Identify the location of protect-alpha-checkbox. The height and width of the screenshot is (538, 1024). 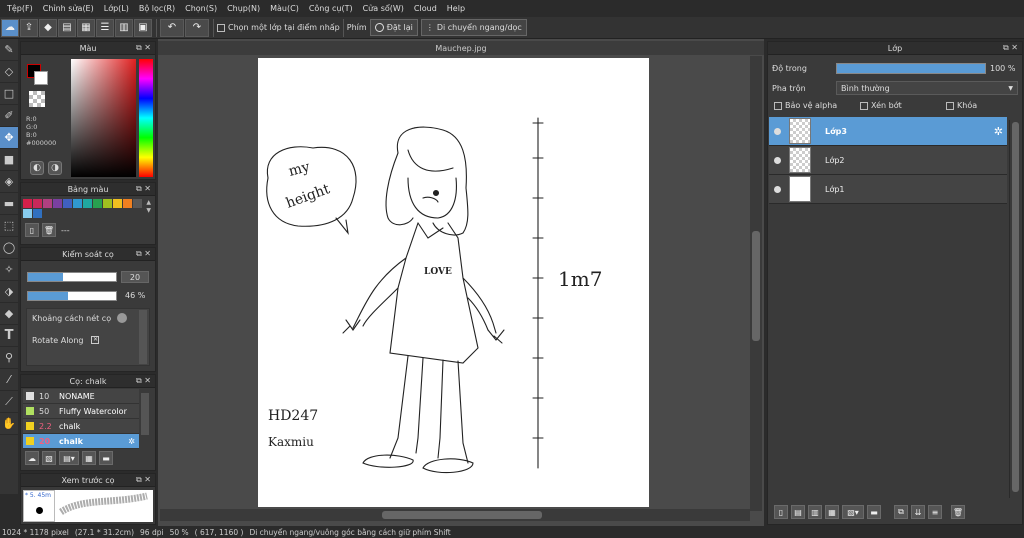
(778, 105).